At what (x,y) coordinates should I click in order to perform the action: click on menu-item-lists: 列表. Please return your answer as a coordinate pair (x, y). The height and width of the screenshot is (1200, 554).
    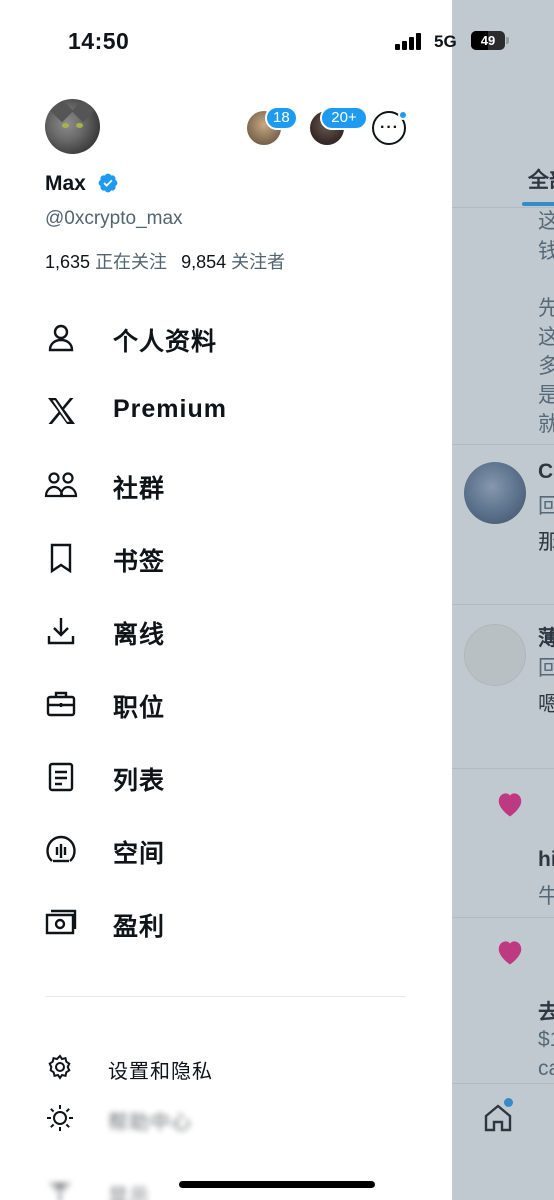
    Looking at the image, I should click on (226, 777).